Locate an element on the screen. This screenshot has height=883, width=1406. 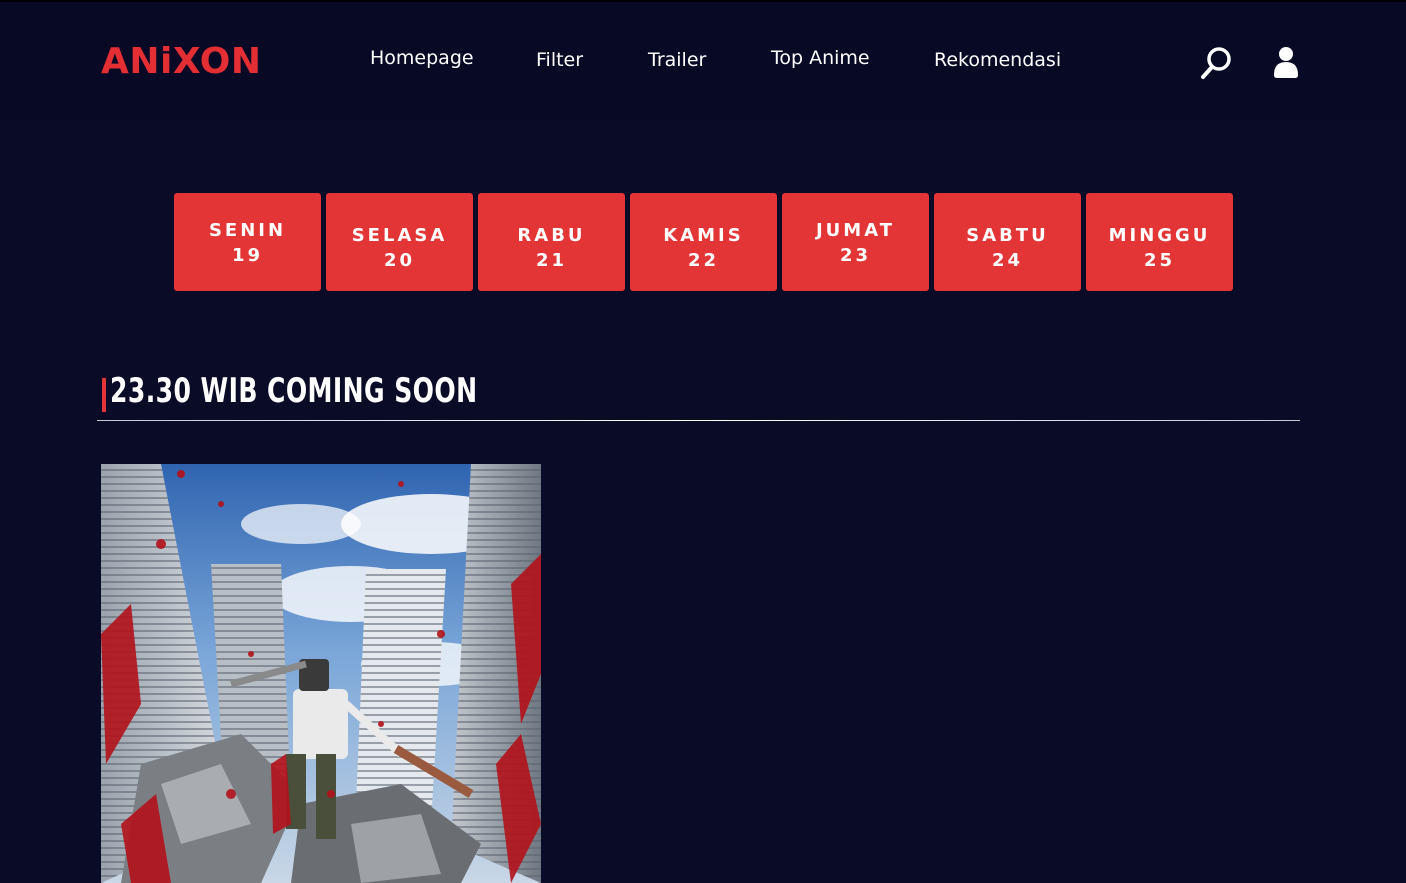
nav-rekomendasi: Rekomendasi is located at coordinates (997, 60).